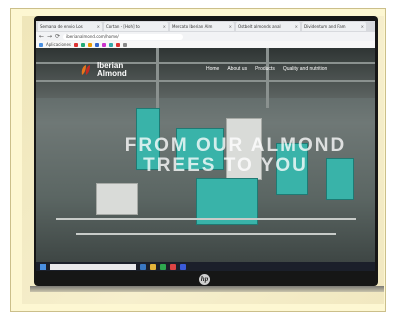 The height and width of the screenshot is (321, 396). What do you see at coordinates (212, 69) in the screenshot?
I see `nav-item-home: Home` at bounding box center [212, 69].